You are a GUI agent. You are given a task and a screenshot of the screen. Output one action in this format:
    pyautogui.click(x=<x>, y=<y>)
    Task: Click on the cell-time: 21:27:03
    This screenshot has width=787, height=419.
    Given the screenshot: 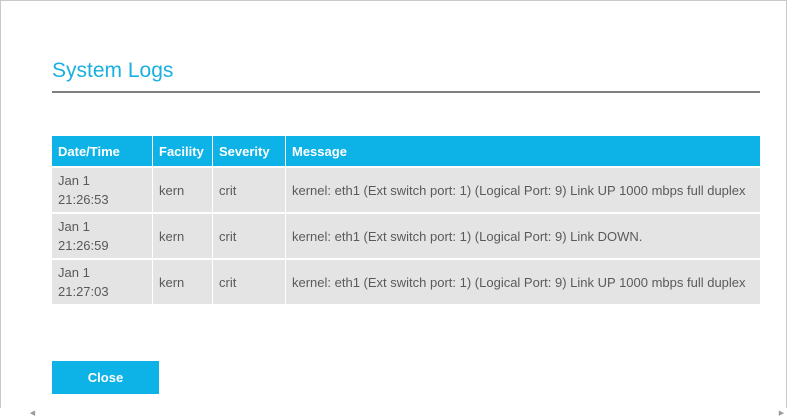 What is the action you would take?
    pyautogui.click(x=83, y=291)
    